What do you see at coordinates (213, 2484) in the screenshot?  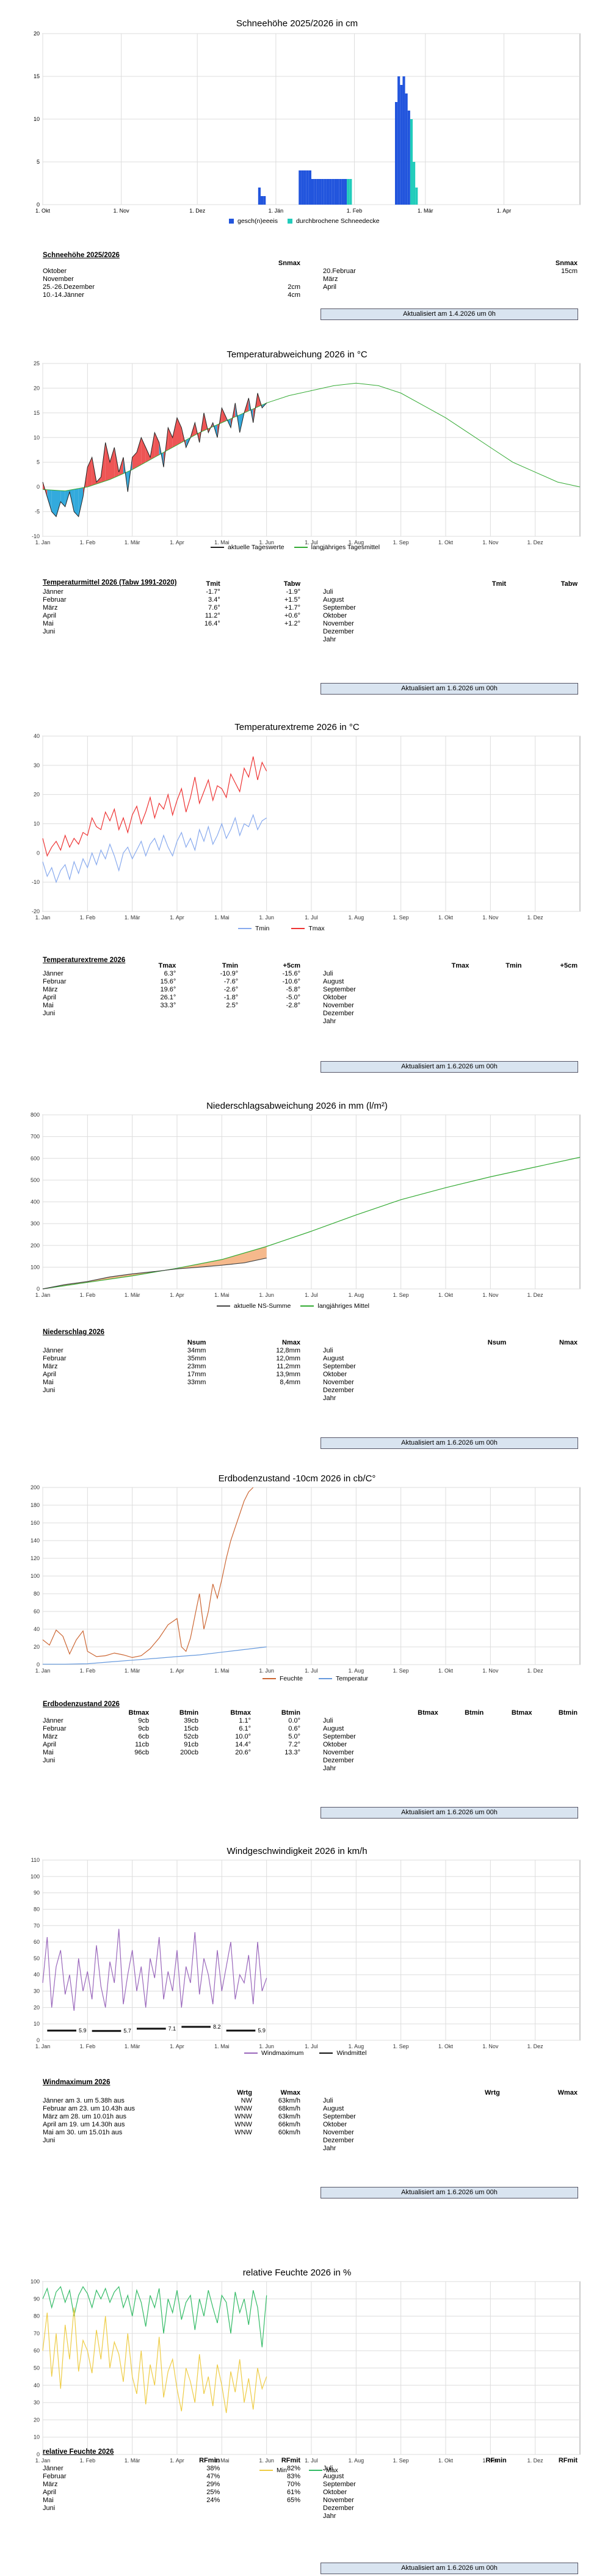 I see `table-cell: 29%` at bounding box center [213, 2484].